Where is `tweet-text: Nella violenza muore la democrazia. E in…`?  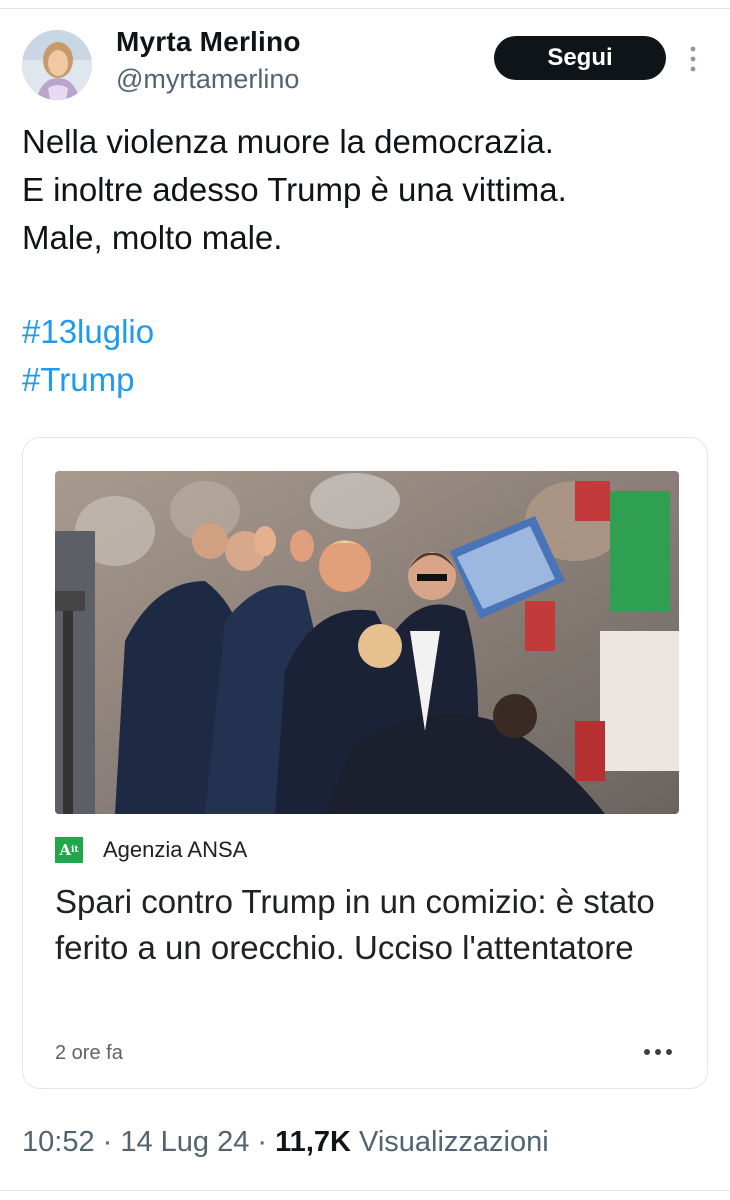 tweet-text: Nella violenza muore la democrazia. E in… is located at coordinates (367, 190).